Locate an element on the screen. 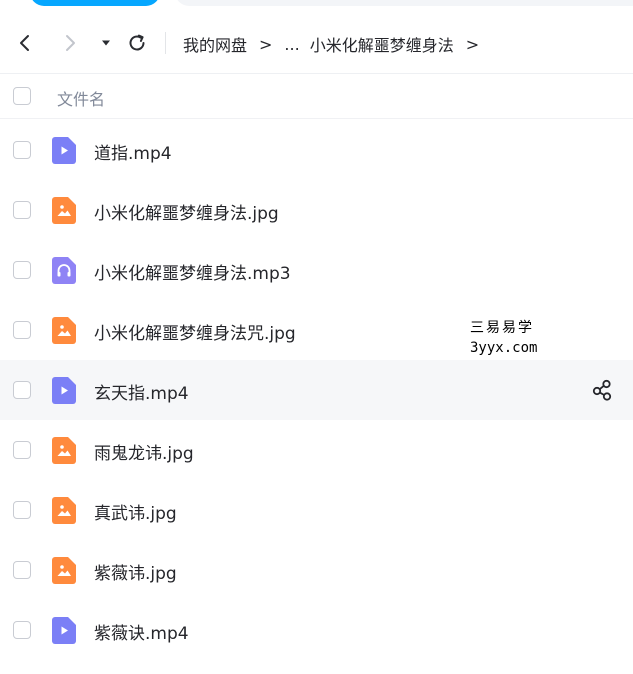 The image size is (633, 674). chevron-right-icon is located at coordinates (70, 43).